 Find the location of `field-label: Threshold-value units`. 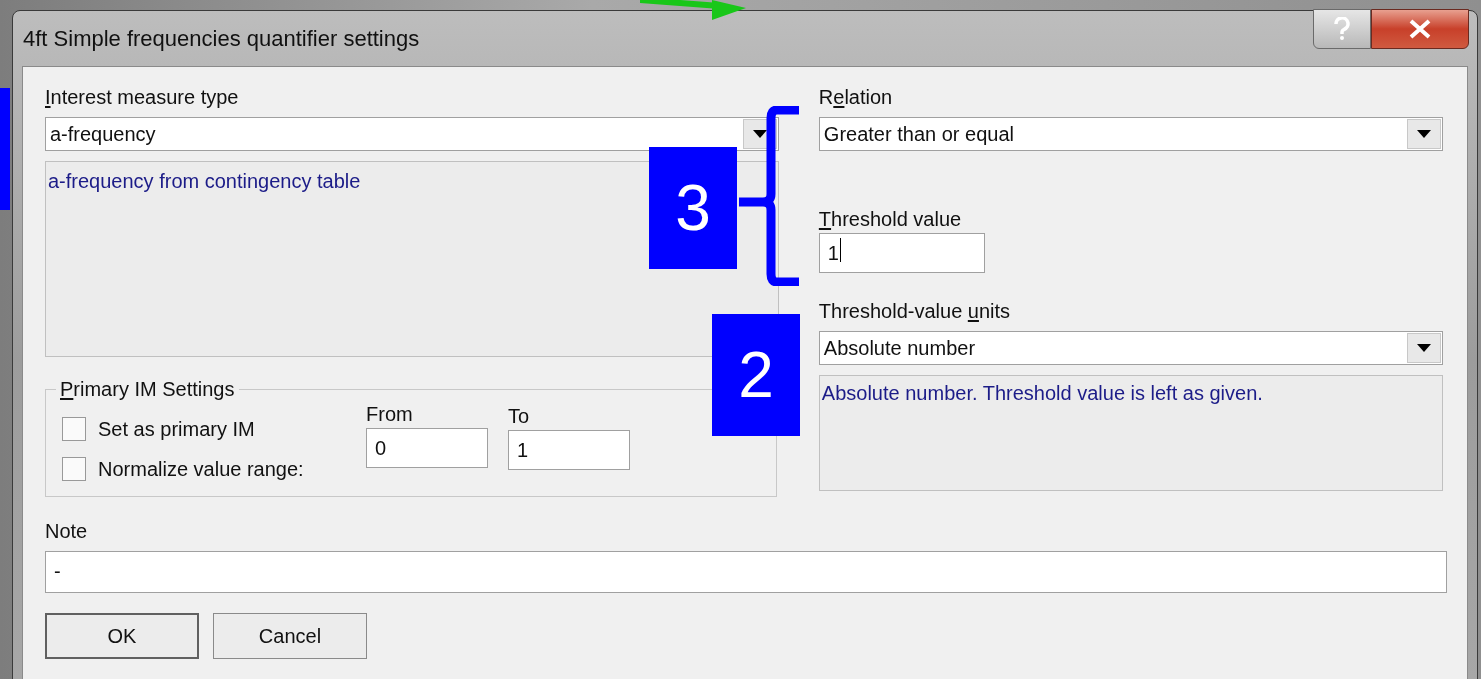

field-label: Threshold-value units is located at coordinates (914, 311).